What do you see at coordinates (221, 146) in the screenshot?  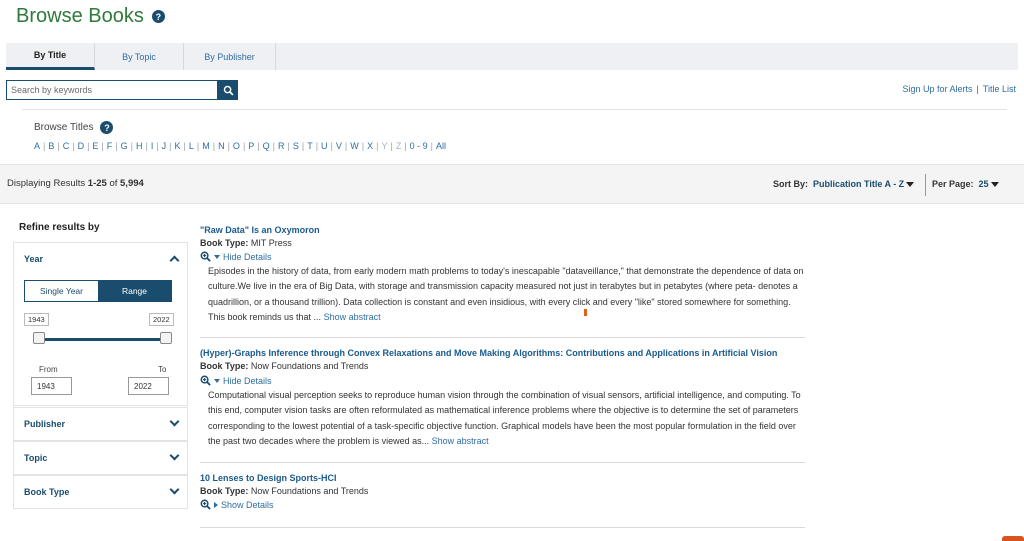 I see `letter-link: N` at bounding box center [221, 146].